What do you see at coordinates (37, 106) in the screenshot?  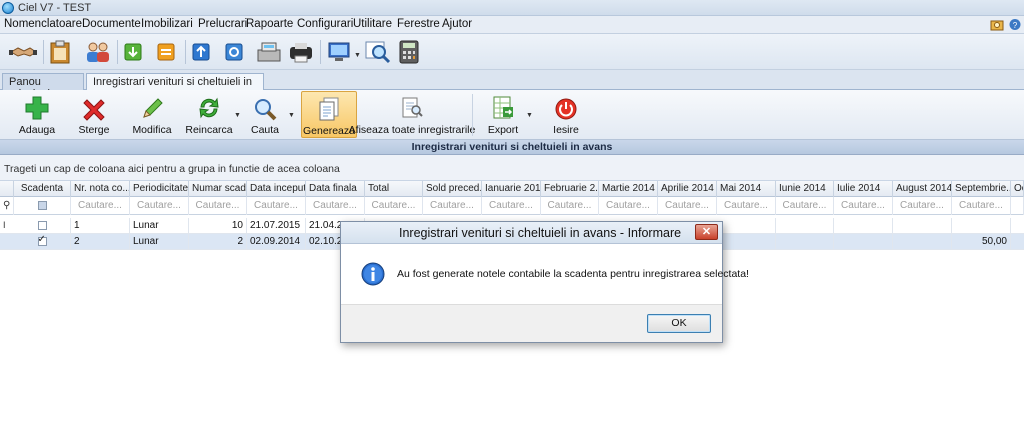 I see `plus-icon` at bounding box center [37, 106].